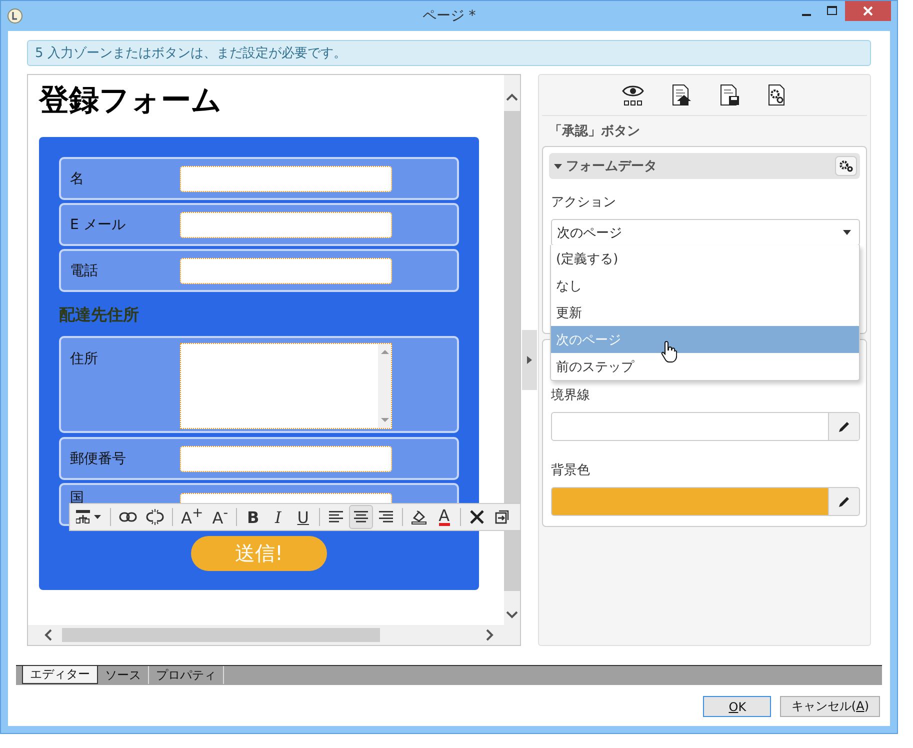  Describe the element at coordinates (186, 675) in the screenshot. I see `view-tab: プロパティ` at that location.